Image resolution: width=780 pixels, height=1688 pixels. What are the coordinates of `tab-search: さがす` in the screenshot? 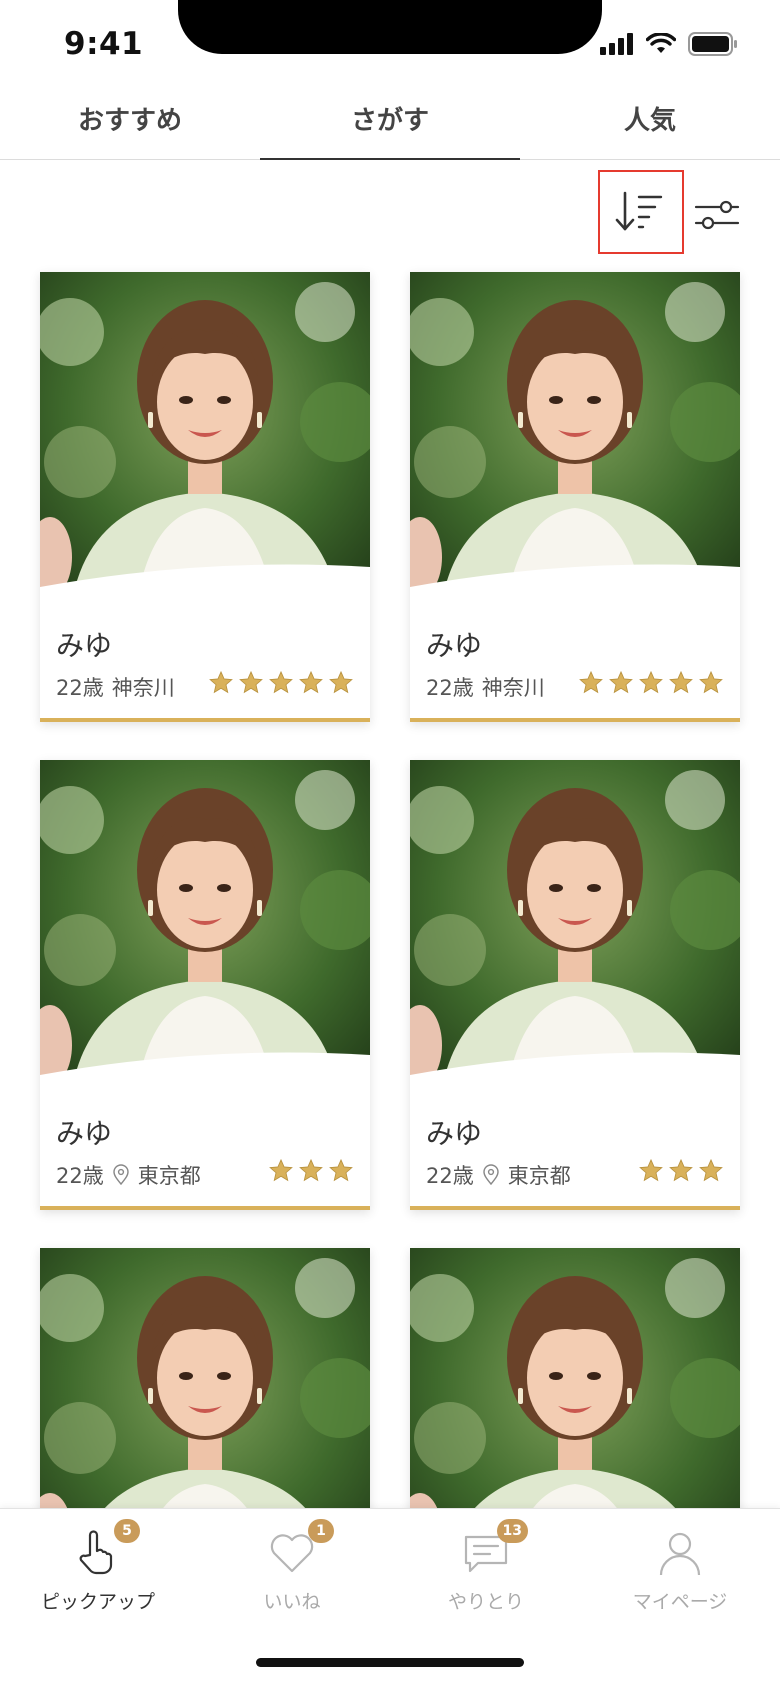 It's located at (390, 119).